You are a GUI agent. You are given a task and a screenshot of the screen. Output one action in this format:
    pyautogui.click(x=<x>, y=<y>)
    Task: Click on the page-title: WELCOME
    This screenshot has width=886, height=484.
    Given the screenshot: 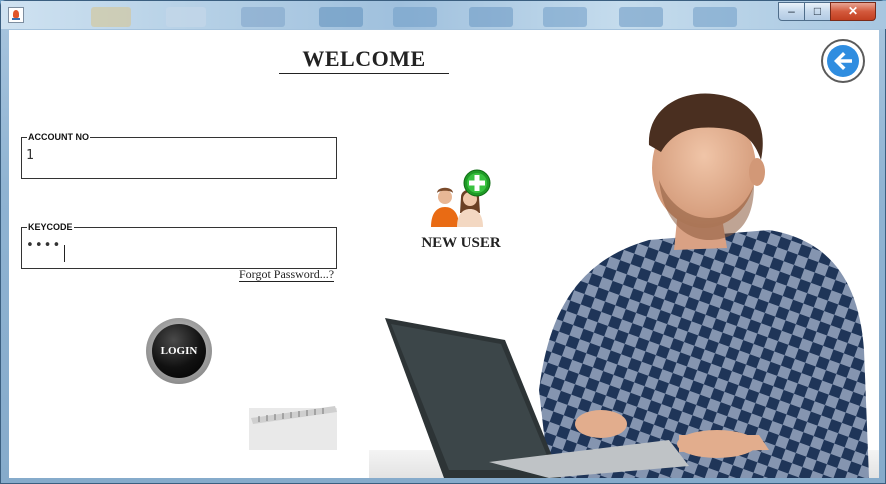 What is the action you would take?
    pyautogui.click(x=364, y=60)
    